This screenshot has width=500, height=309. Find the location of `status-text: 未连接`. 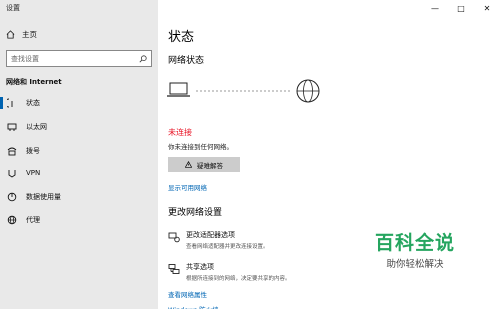

status-text: 未连接 is located at coordinates (180, 132).